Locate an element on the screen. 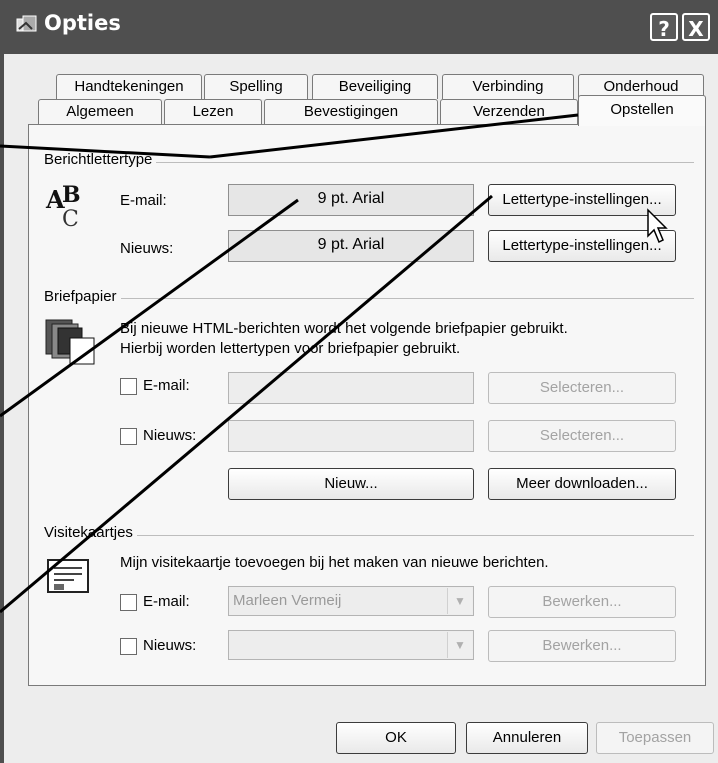 The height and width of the screenshot is (763, 718). vcard-news-label: Nieuws: is located at coordinates (170, 645).